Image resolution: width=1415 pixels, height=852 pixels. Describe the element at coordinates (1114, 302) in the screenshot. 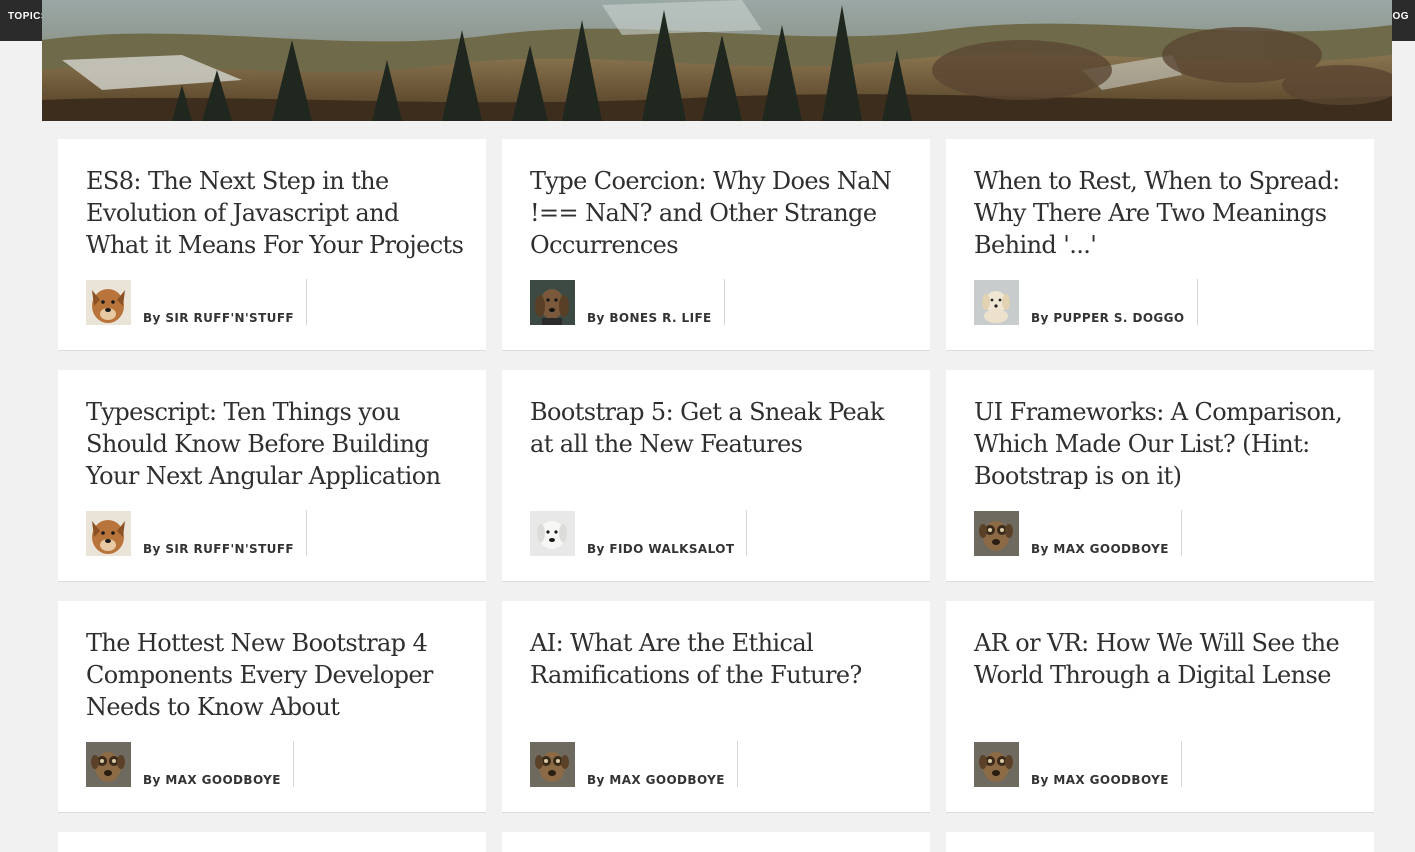

I see `author-byline: By PUPPER S. DOGGO` at that location.